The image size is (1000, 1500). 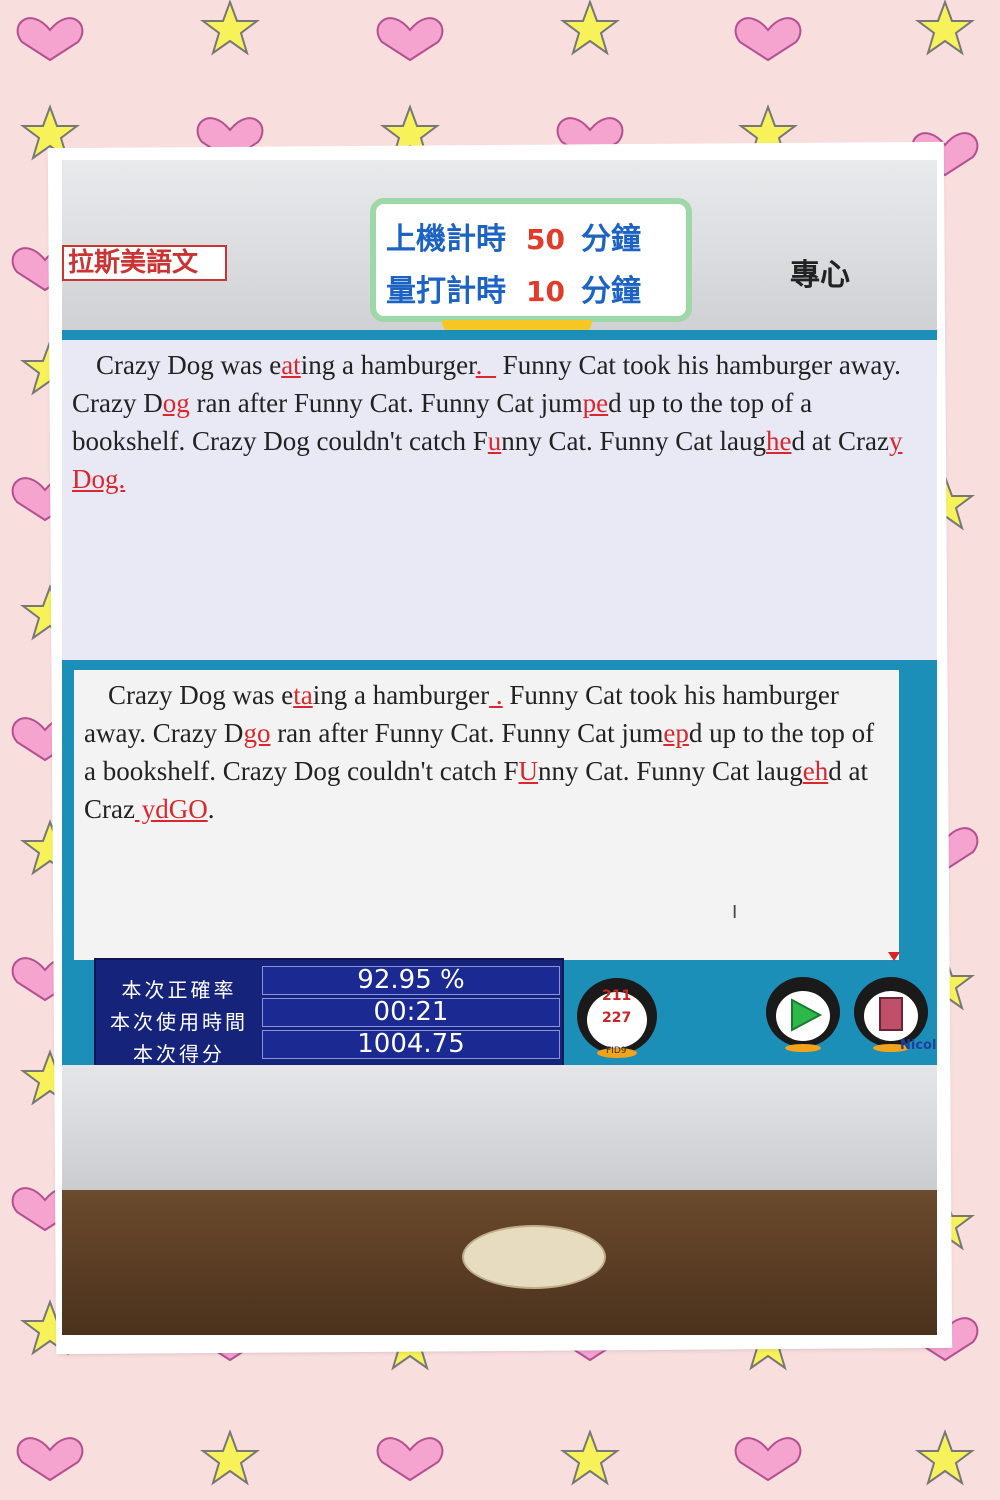 I want to click on cable-grommet, so click(x=534, y=1257).